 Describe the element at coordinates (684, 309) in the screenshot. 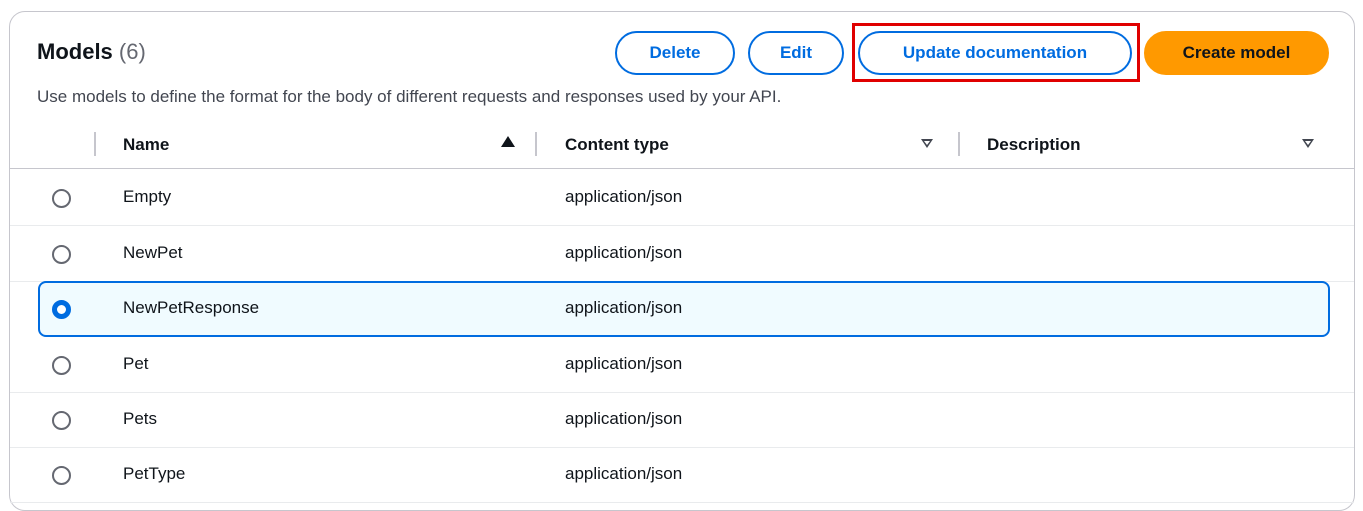

I see `table-row-selected: NewPetResponse application/json` at that location.